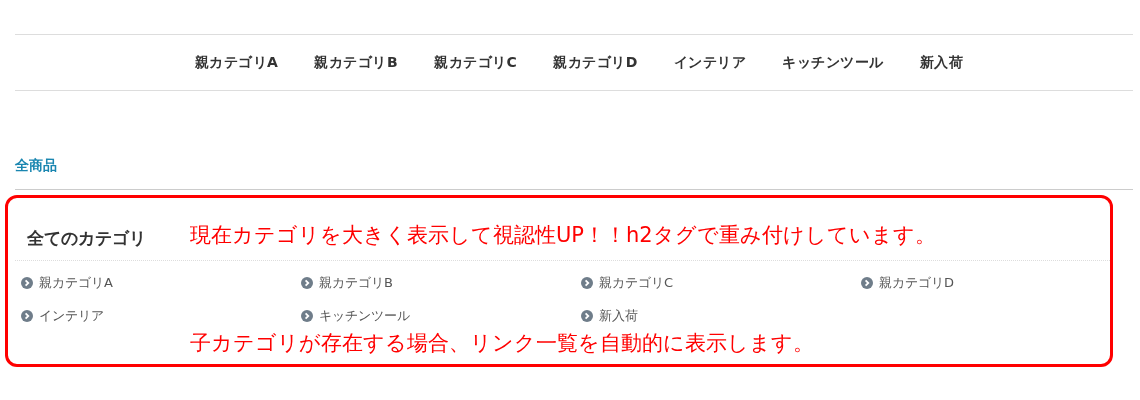 This screenshot has width=1140, height=400. Describe the element at coordinates (87, 238) in the screenshot. I see `category-heading: 全てのカテゴリ` at that location.